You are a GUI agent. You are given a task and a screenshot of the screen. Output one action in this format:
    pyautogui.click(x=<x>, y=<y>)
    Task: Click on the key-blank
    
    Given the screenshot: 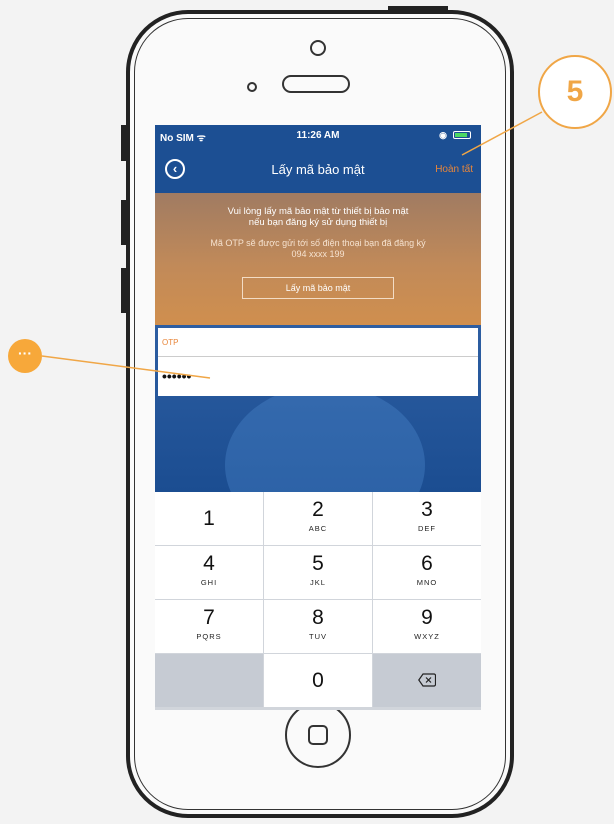 What is the action you would take?
    pyautogui.click(x=209, y=680)
    